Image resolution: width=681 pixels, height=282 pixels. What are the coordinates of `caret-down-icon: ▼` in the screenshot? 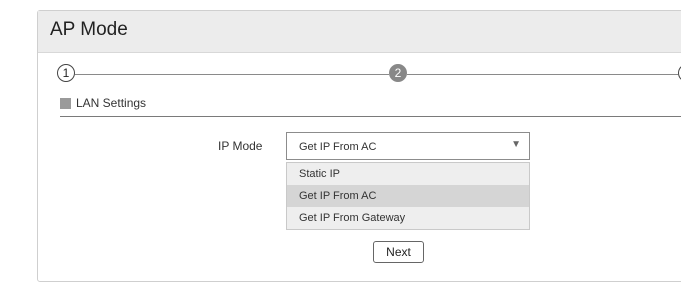 It's located at (516, 144).